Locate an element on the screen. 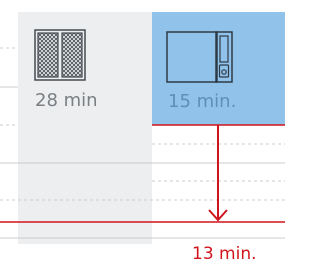  microwave-oven-icon is located at coordinates (199, 57).